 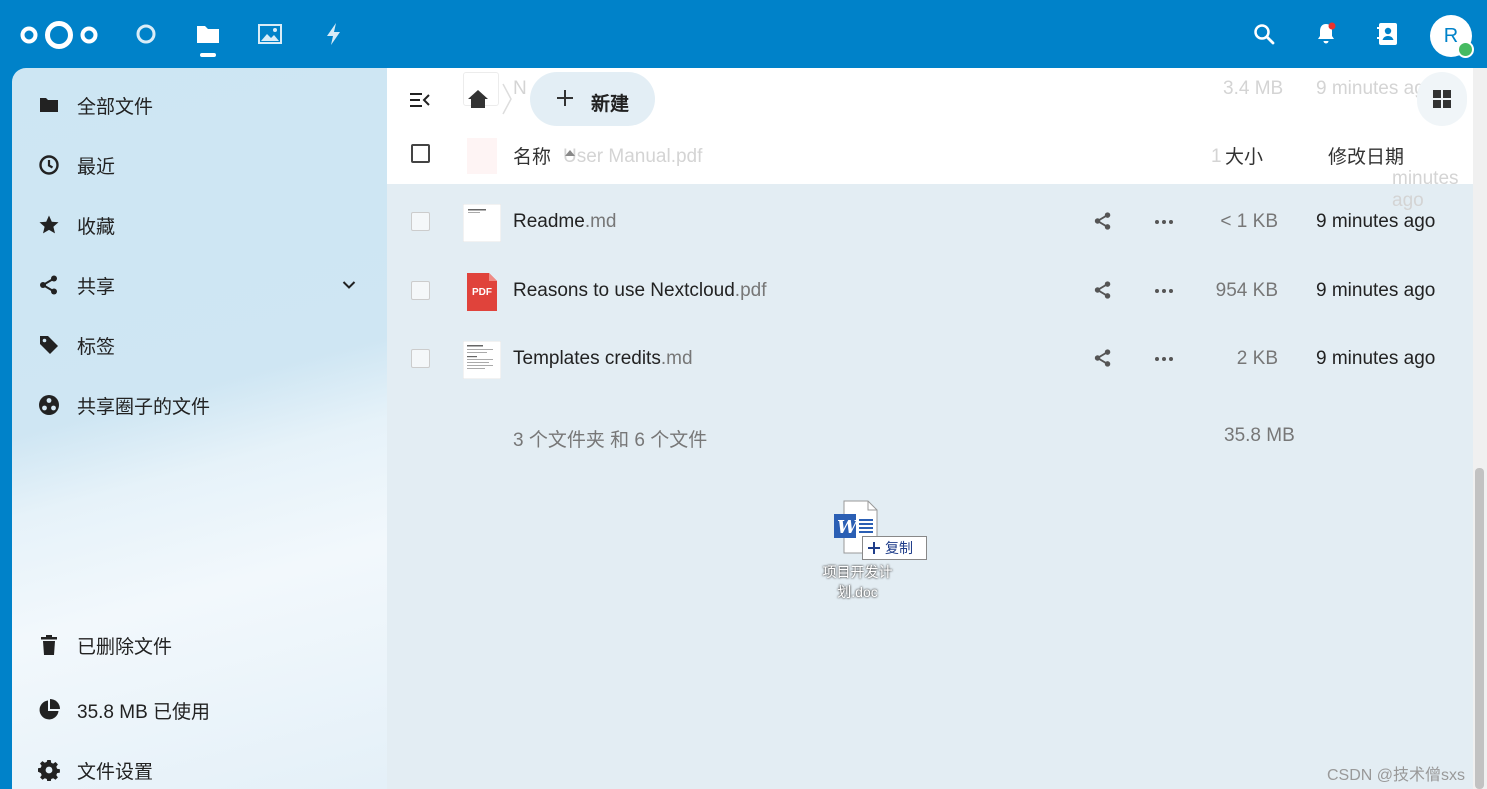 I want to click on toggle-navigation-icon, so click(x=420, y=100).